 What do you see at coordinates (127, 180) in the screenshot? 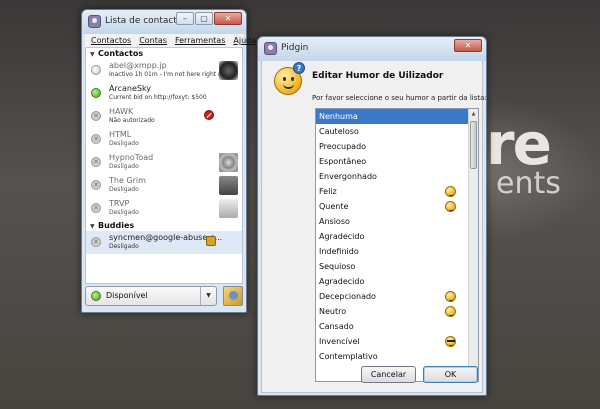
I see `contact-name: The Grim` at bounding box center [127, 180].